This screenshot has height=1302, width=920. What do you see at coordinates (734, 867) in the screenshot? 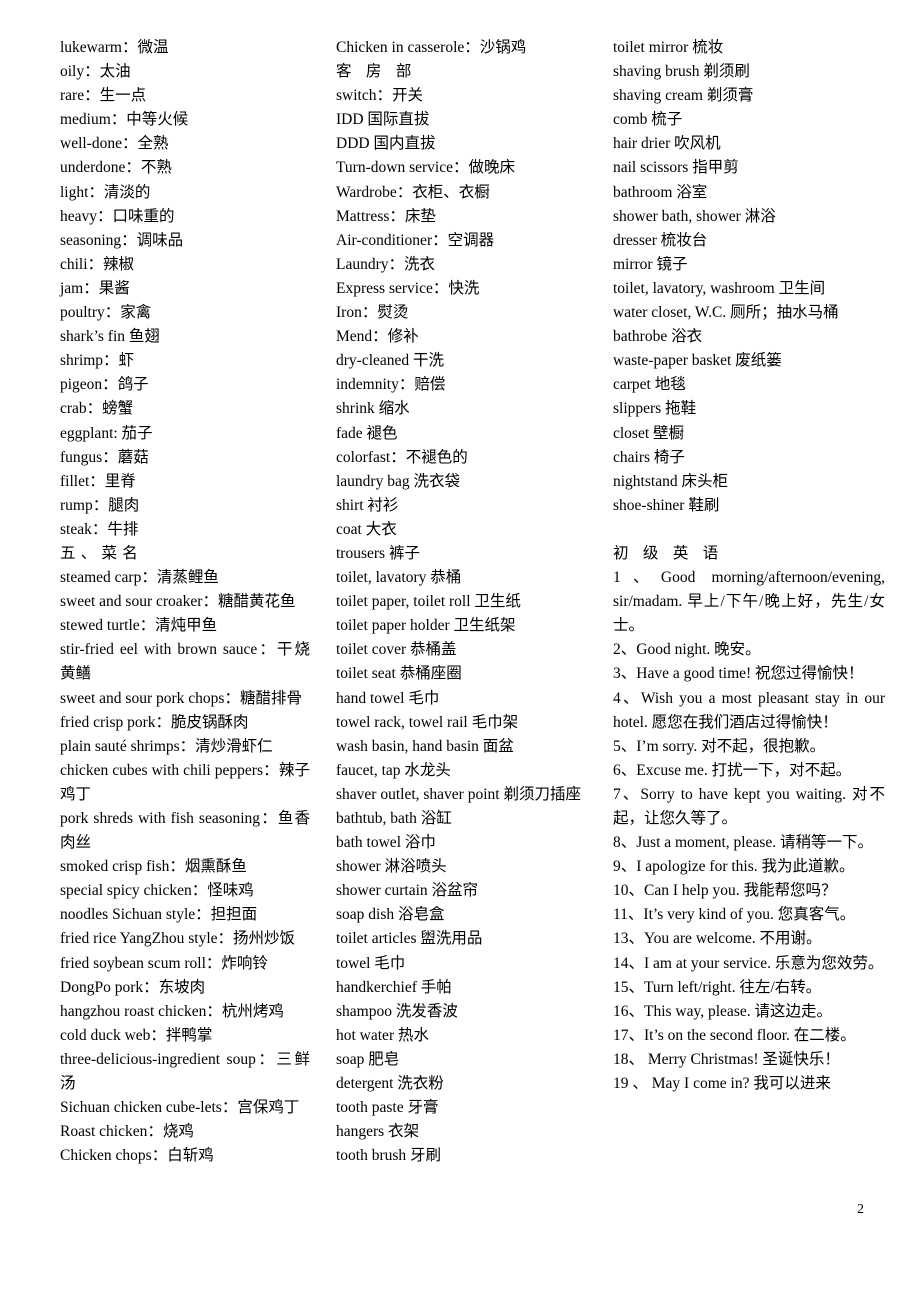
I see `glossary-entry: 9、I apologize for this. 我为此道歉。` at bounding box center [734, 867].